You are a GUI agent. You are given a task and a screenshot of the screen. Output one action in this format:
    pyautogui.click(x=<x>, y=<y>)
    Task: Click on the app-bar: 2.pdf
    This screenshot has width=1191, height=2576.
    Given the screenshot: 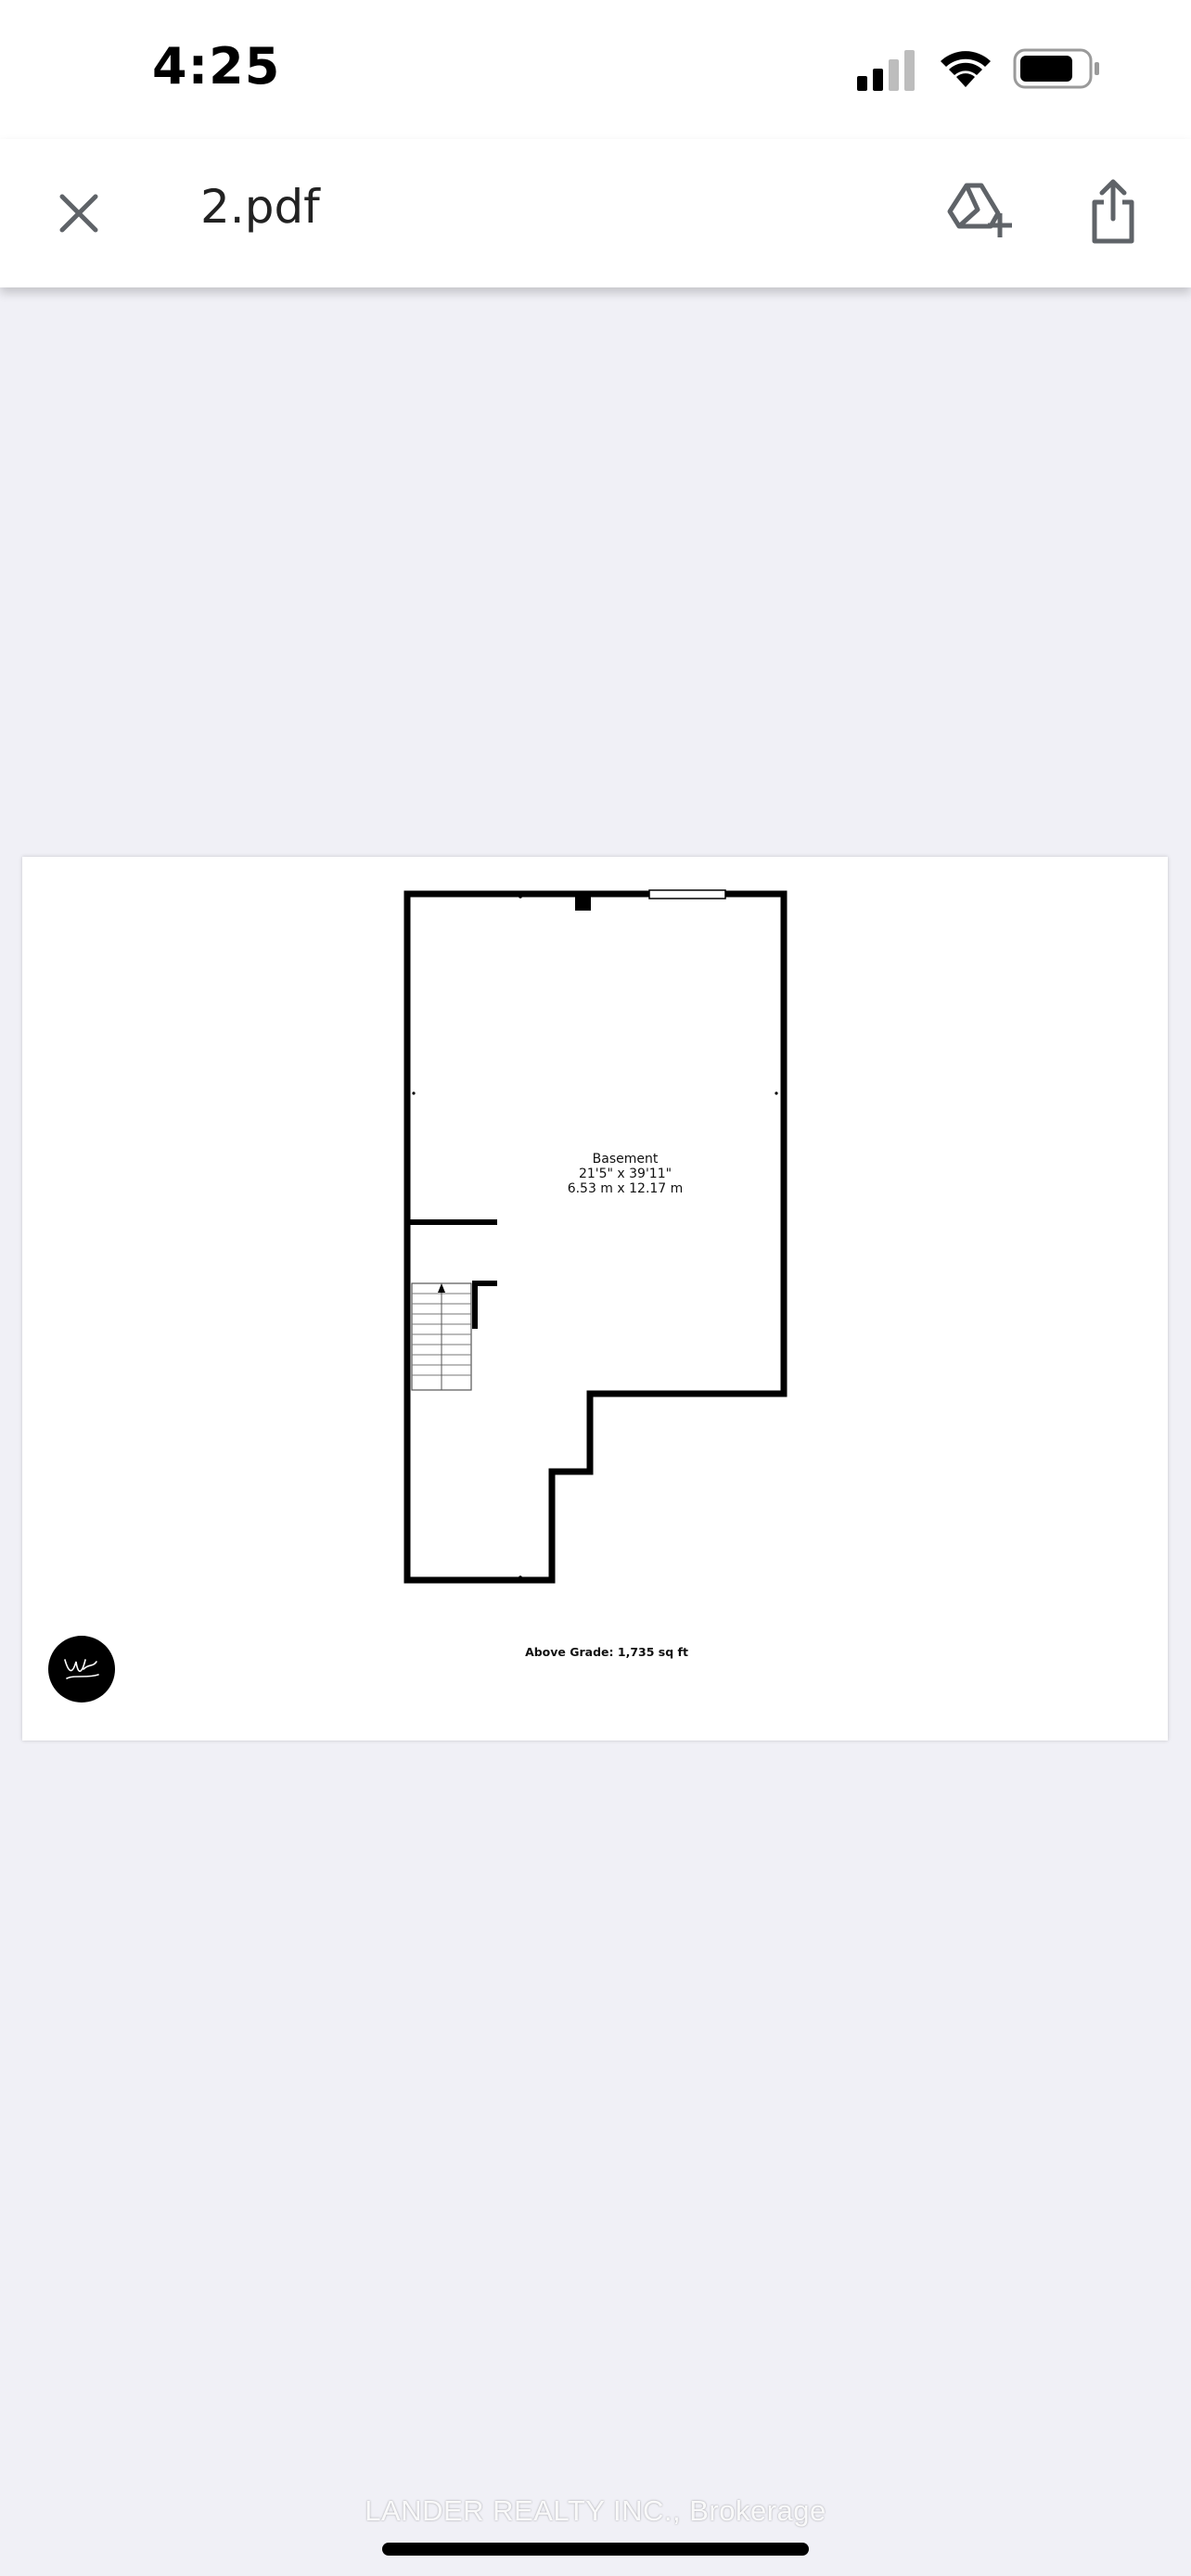 What is the action you would take?
    pyautogui.click(x=595, y=213)
    